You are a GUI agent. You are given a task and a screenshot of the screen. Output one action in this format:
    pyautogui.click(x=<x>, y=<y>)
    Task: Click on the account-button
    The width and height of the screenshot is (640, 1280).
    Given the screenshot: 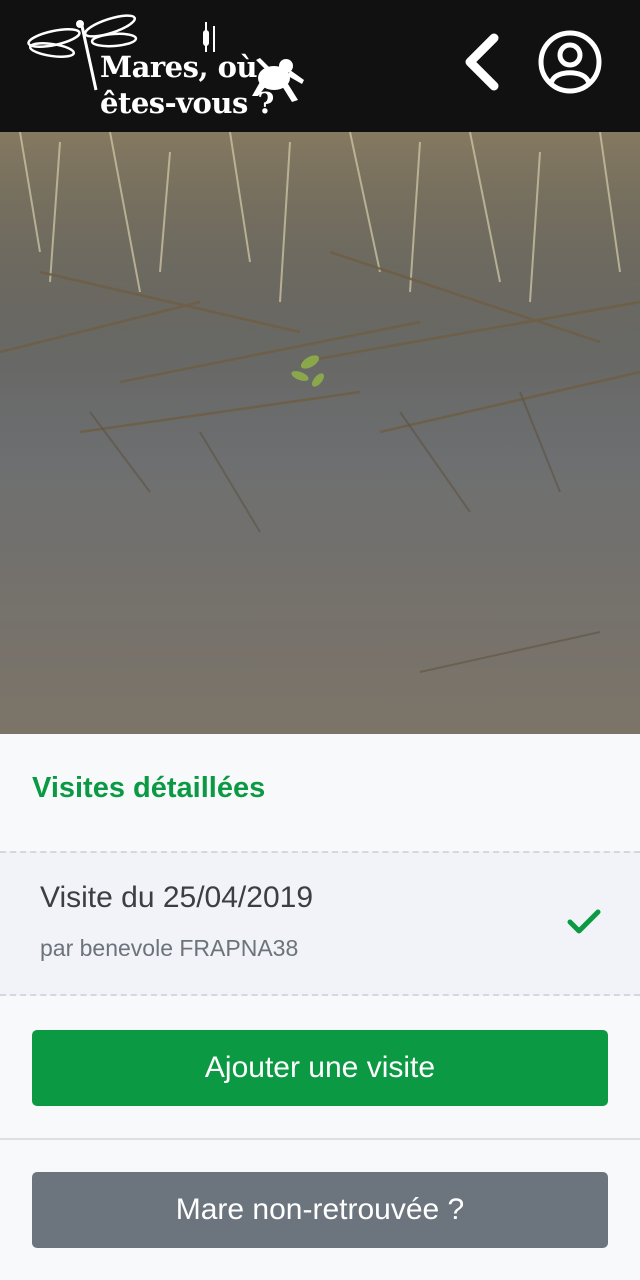 What is the action you would take?
    pyautogui.click(x=570, y=62)
    